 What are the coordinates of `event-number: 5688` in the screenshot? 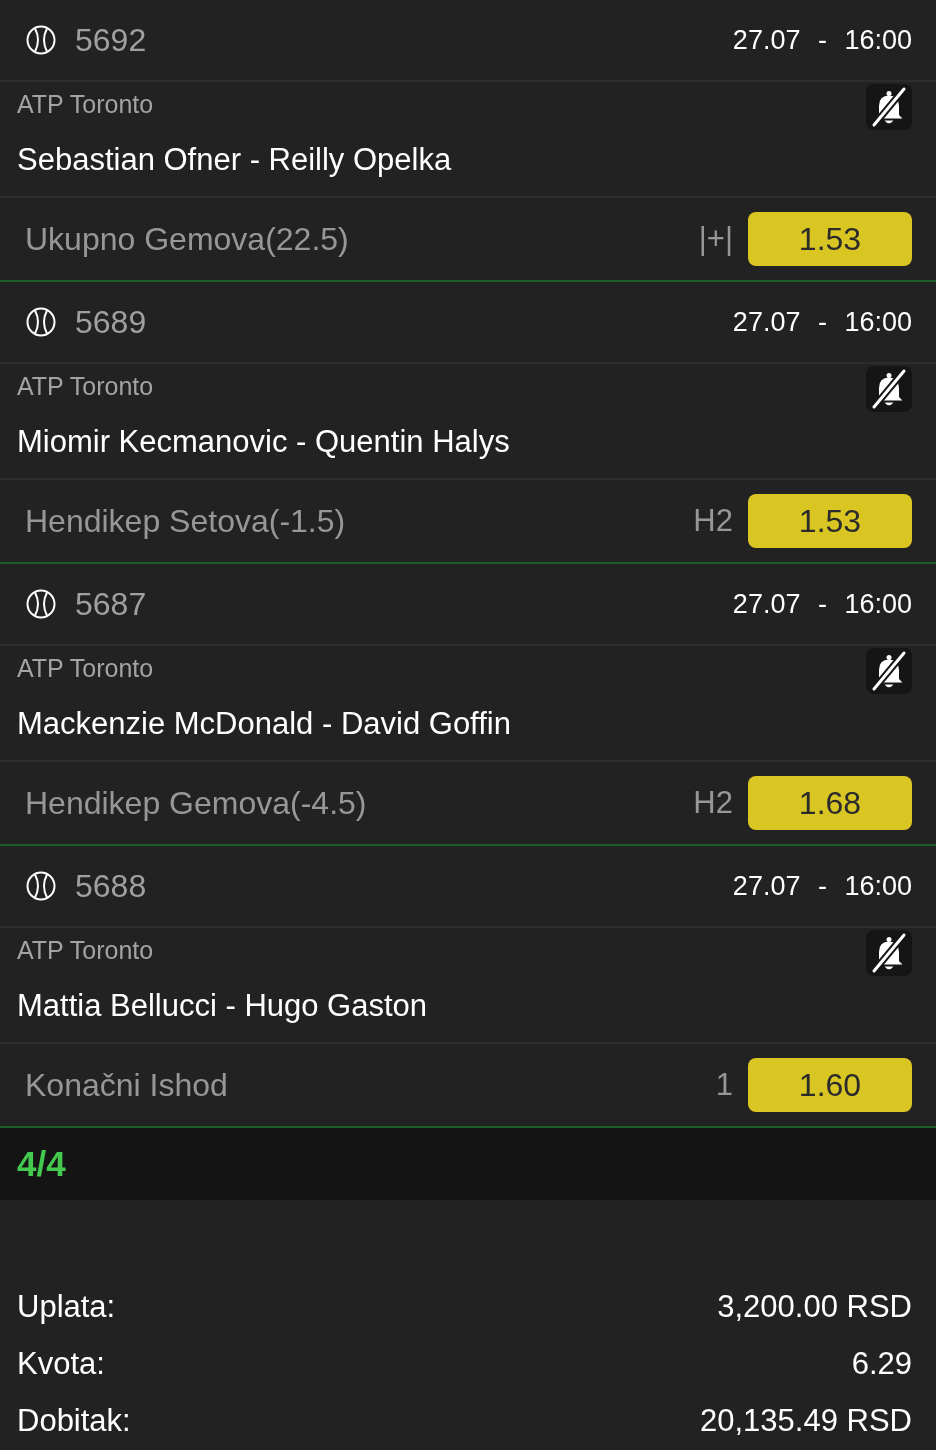 It's located at (111, 886).